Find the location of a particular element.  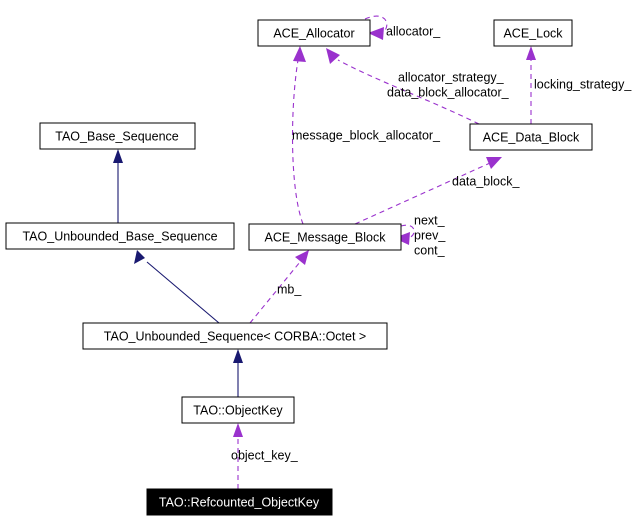

class-box-tao-refcounted-objectkey: TAO::Refcounted_ObjectKey is located at coordinates (239, 502).